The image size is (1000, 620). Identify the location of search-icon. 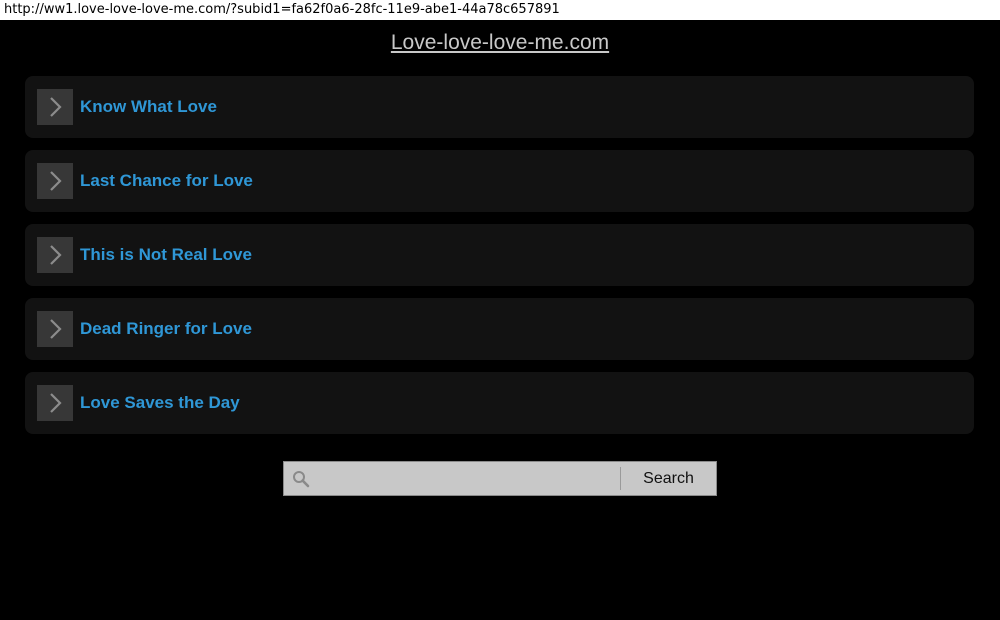
(301, 479).